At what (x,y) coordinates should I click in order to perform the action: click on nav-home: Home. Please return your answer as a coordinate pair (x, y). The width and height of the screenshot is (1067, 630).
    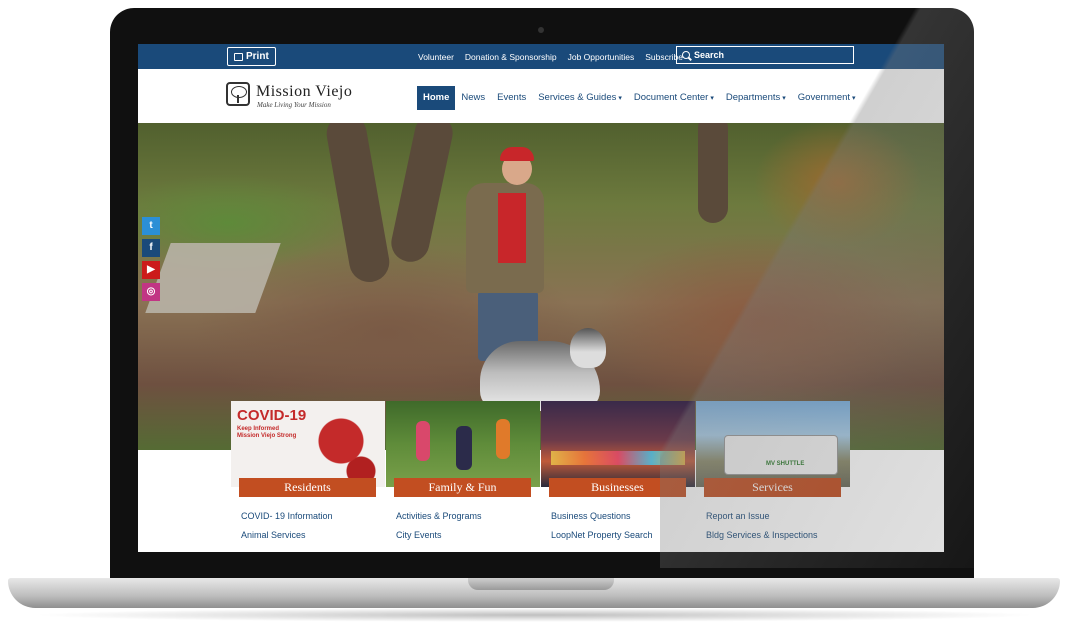
    Looking at the image, I should click on (436, 98).